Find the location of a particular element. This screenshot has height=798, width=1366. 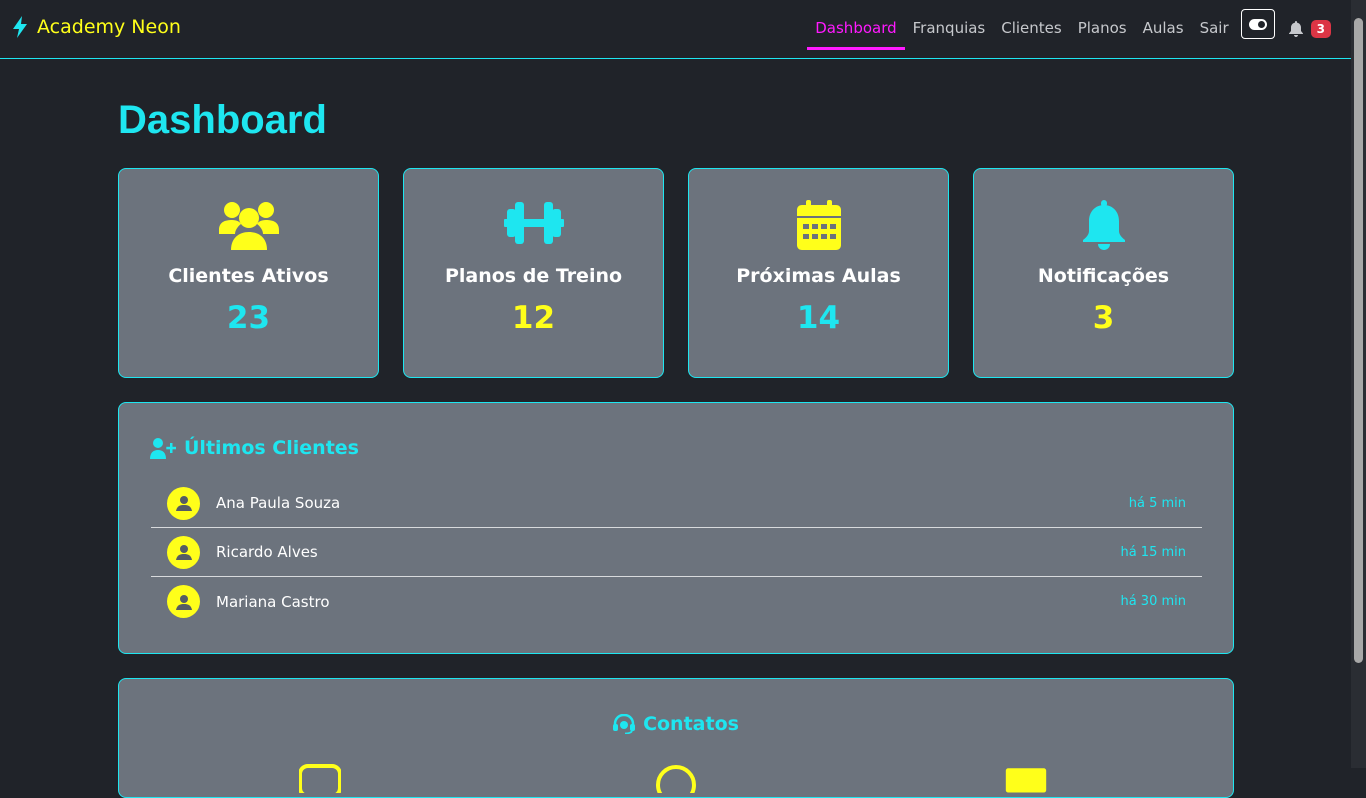

nav-link-aulas: Aulas is located at coordinates (1163, 29).